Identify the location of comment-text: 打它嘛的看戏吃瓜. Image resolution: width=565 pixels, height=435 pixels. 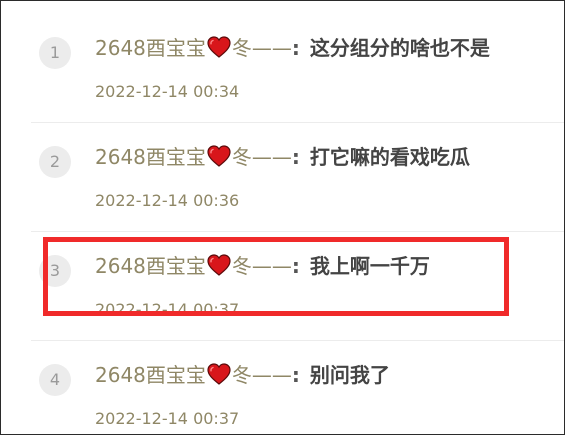
(389, 157).